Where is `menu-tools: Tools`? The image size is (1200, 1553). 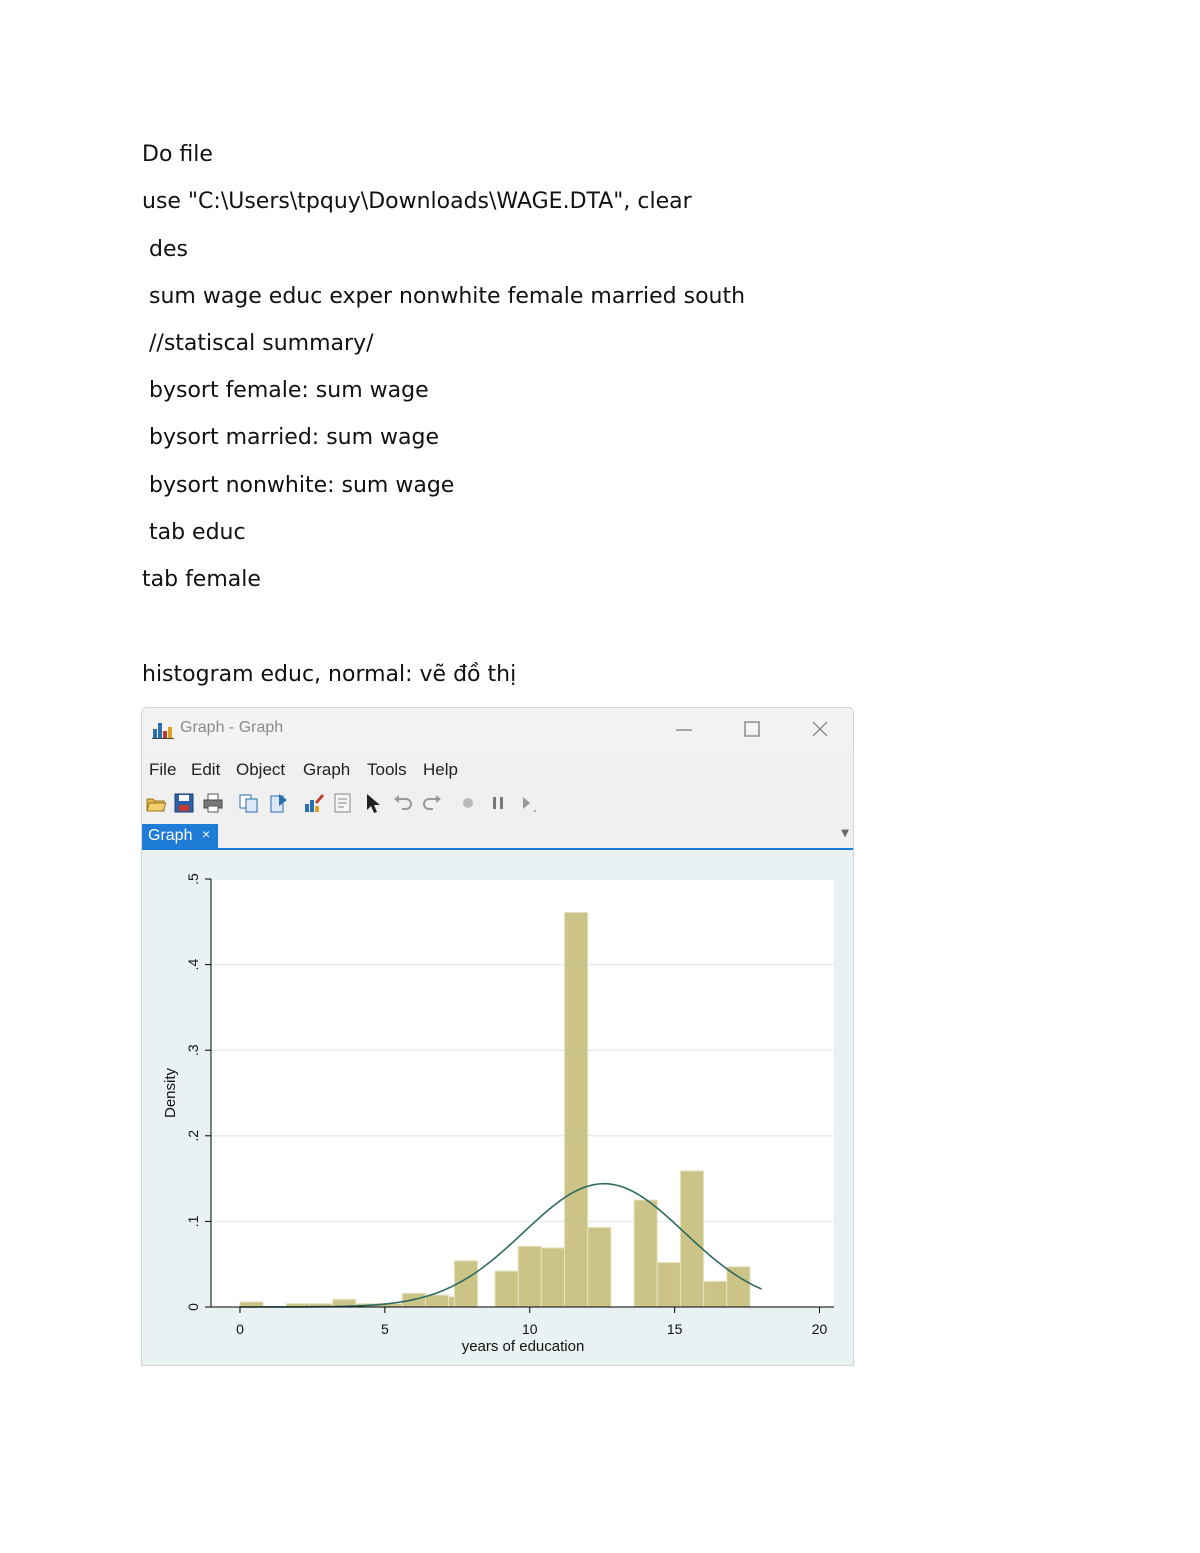 menu-tools: Tools is located at coordinates (387, 770).